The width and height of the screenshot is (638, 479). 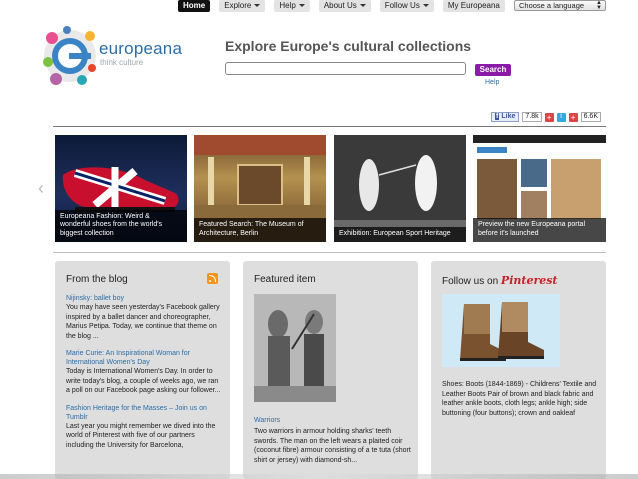 I want to click on nav-help-label: Help, so click(x=287, y=5).